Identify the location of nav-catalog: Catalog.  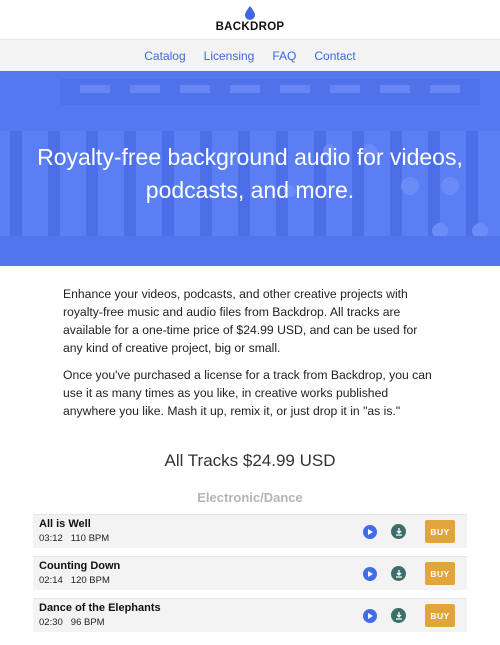
(164, 56).